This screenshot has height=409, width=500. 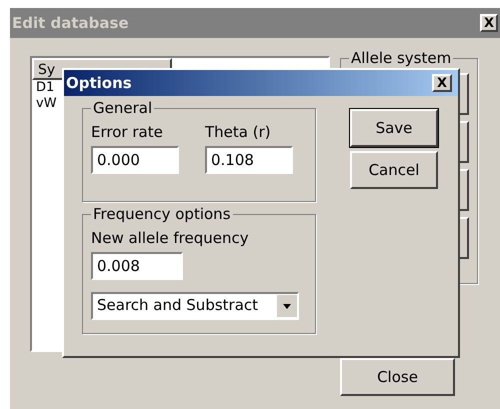 What do you see at coordinates (170, 238) in the screenshot?
I see `field-label: New allele frequency` at bounding box center [170, 238].